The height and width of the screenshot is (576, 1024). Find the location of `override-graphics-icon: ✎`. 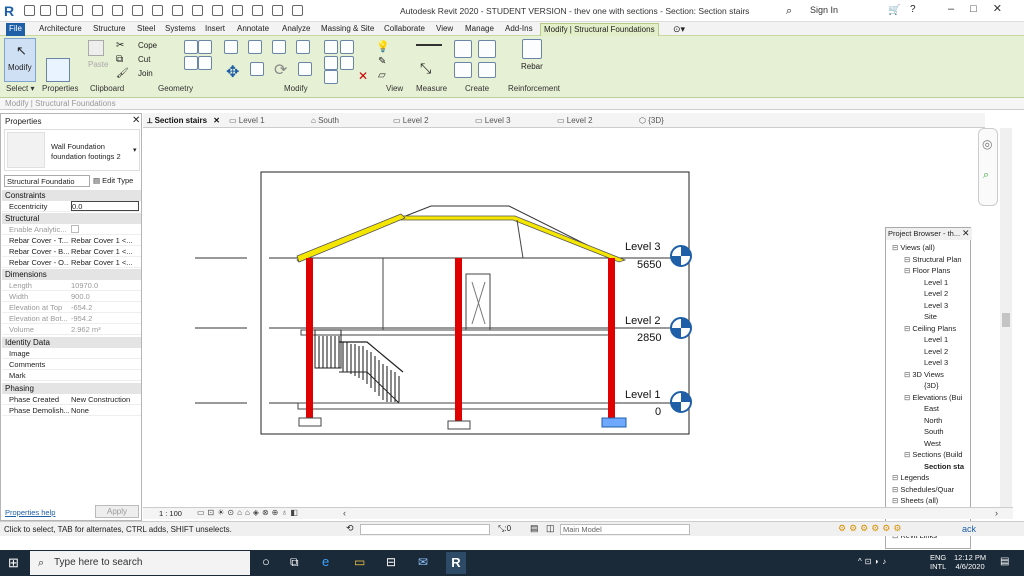

override-graphics-icon: ✎ is located at coordinates (382, 61).